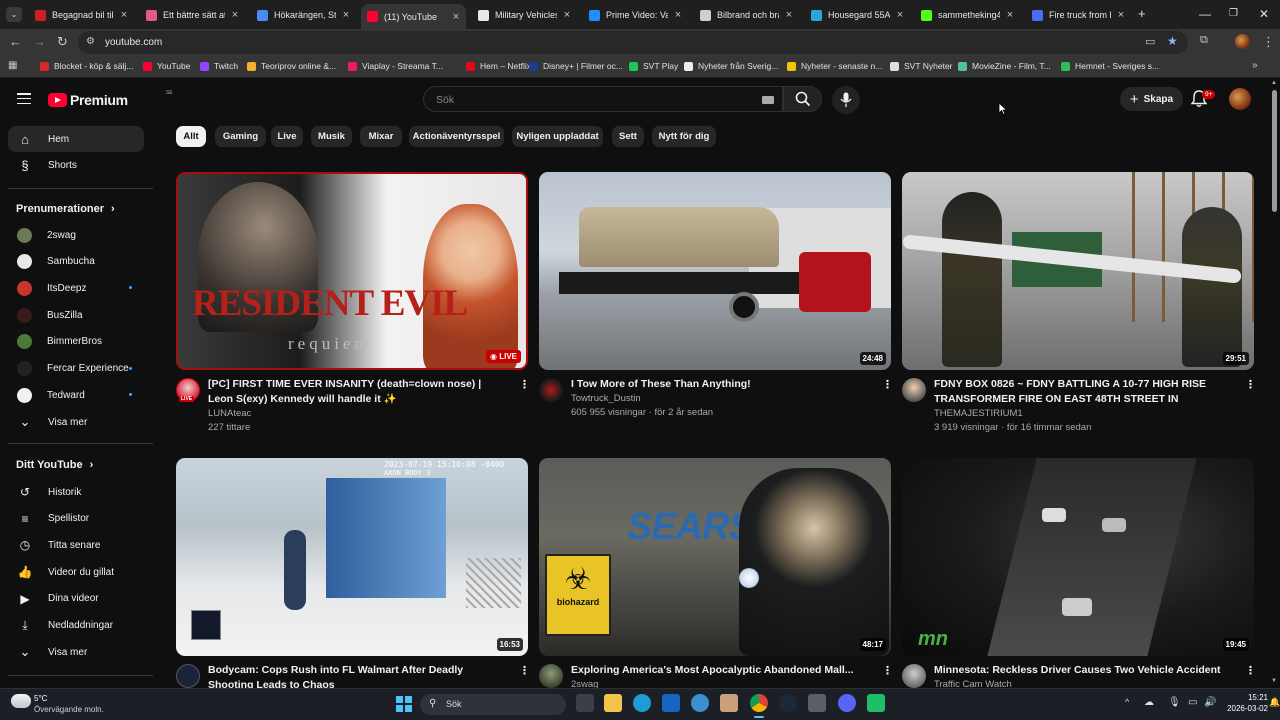  I want to click on filter-chip: Actionäventyrsspel, so click(456, 136).